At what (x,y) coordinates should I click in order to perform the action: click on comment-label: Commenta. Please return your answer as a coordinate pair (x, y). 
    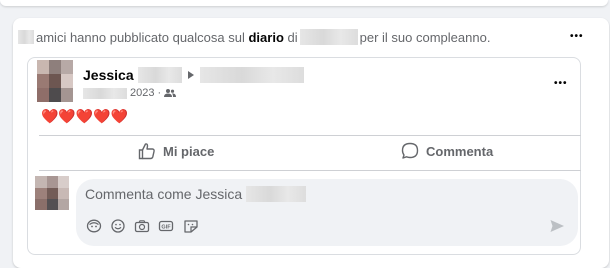
    Looking at the image, I should click on (460, 151).